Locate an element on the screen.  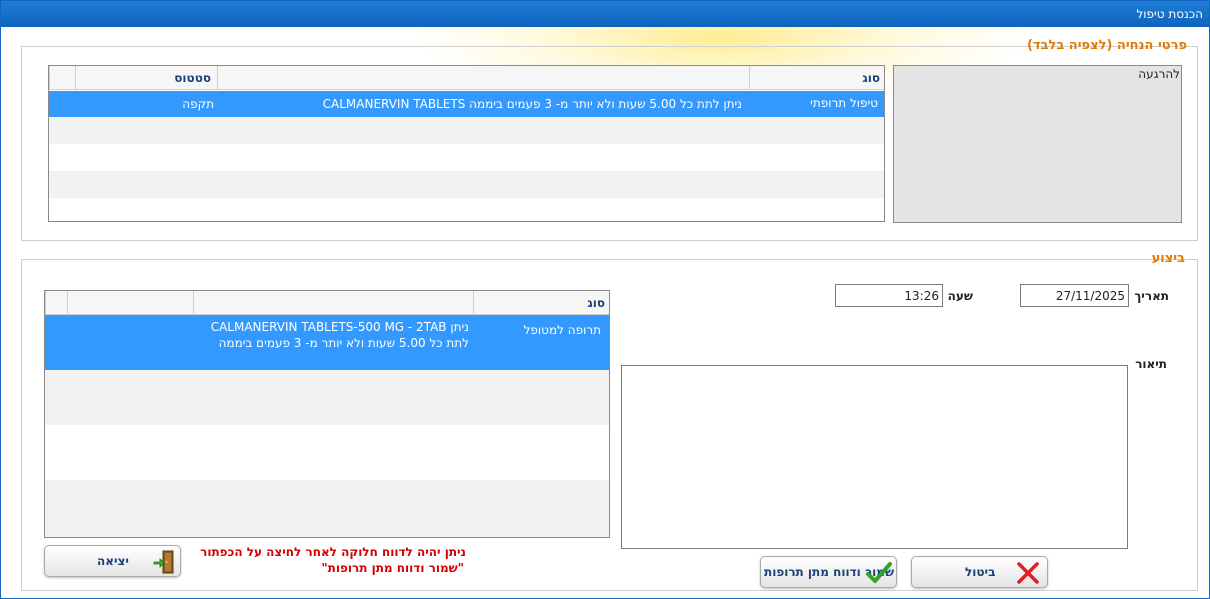
row-type: טיפול תרופתי is located at coordinates (844, 103).